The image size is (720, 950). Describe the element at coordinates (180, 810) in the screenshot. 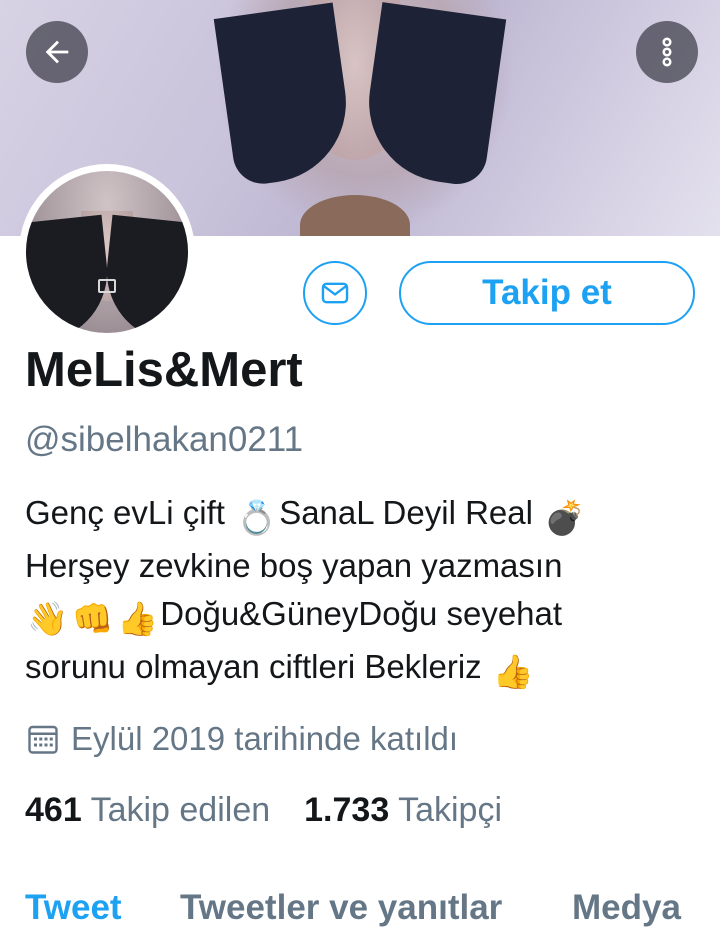

I see `following-label: Takip edilen` at that location.